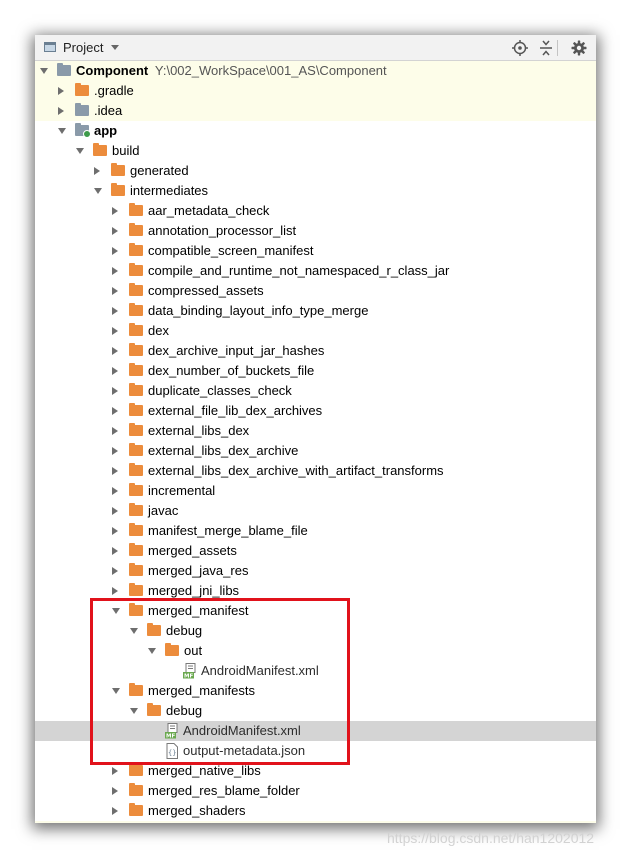 The height and width of the screenshot is (857, 631). Describe the element at coordinates (315, 431) in the screenshot. I see `tree-folder-row: external_libs_dex` at that location.